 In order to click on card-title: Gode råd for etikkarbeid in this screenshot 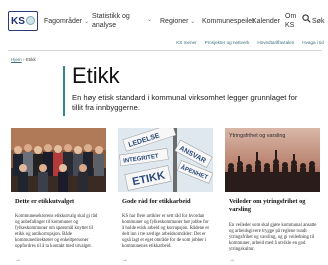, I will do `click(156, 201)`.